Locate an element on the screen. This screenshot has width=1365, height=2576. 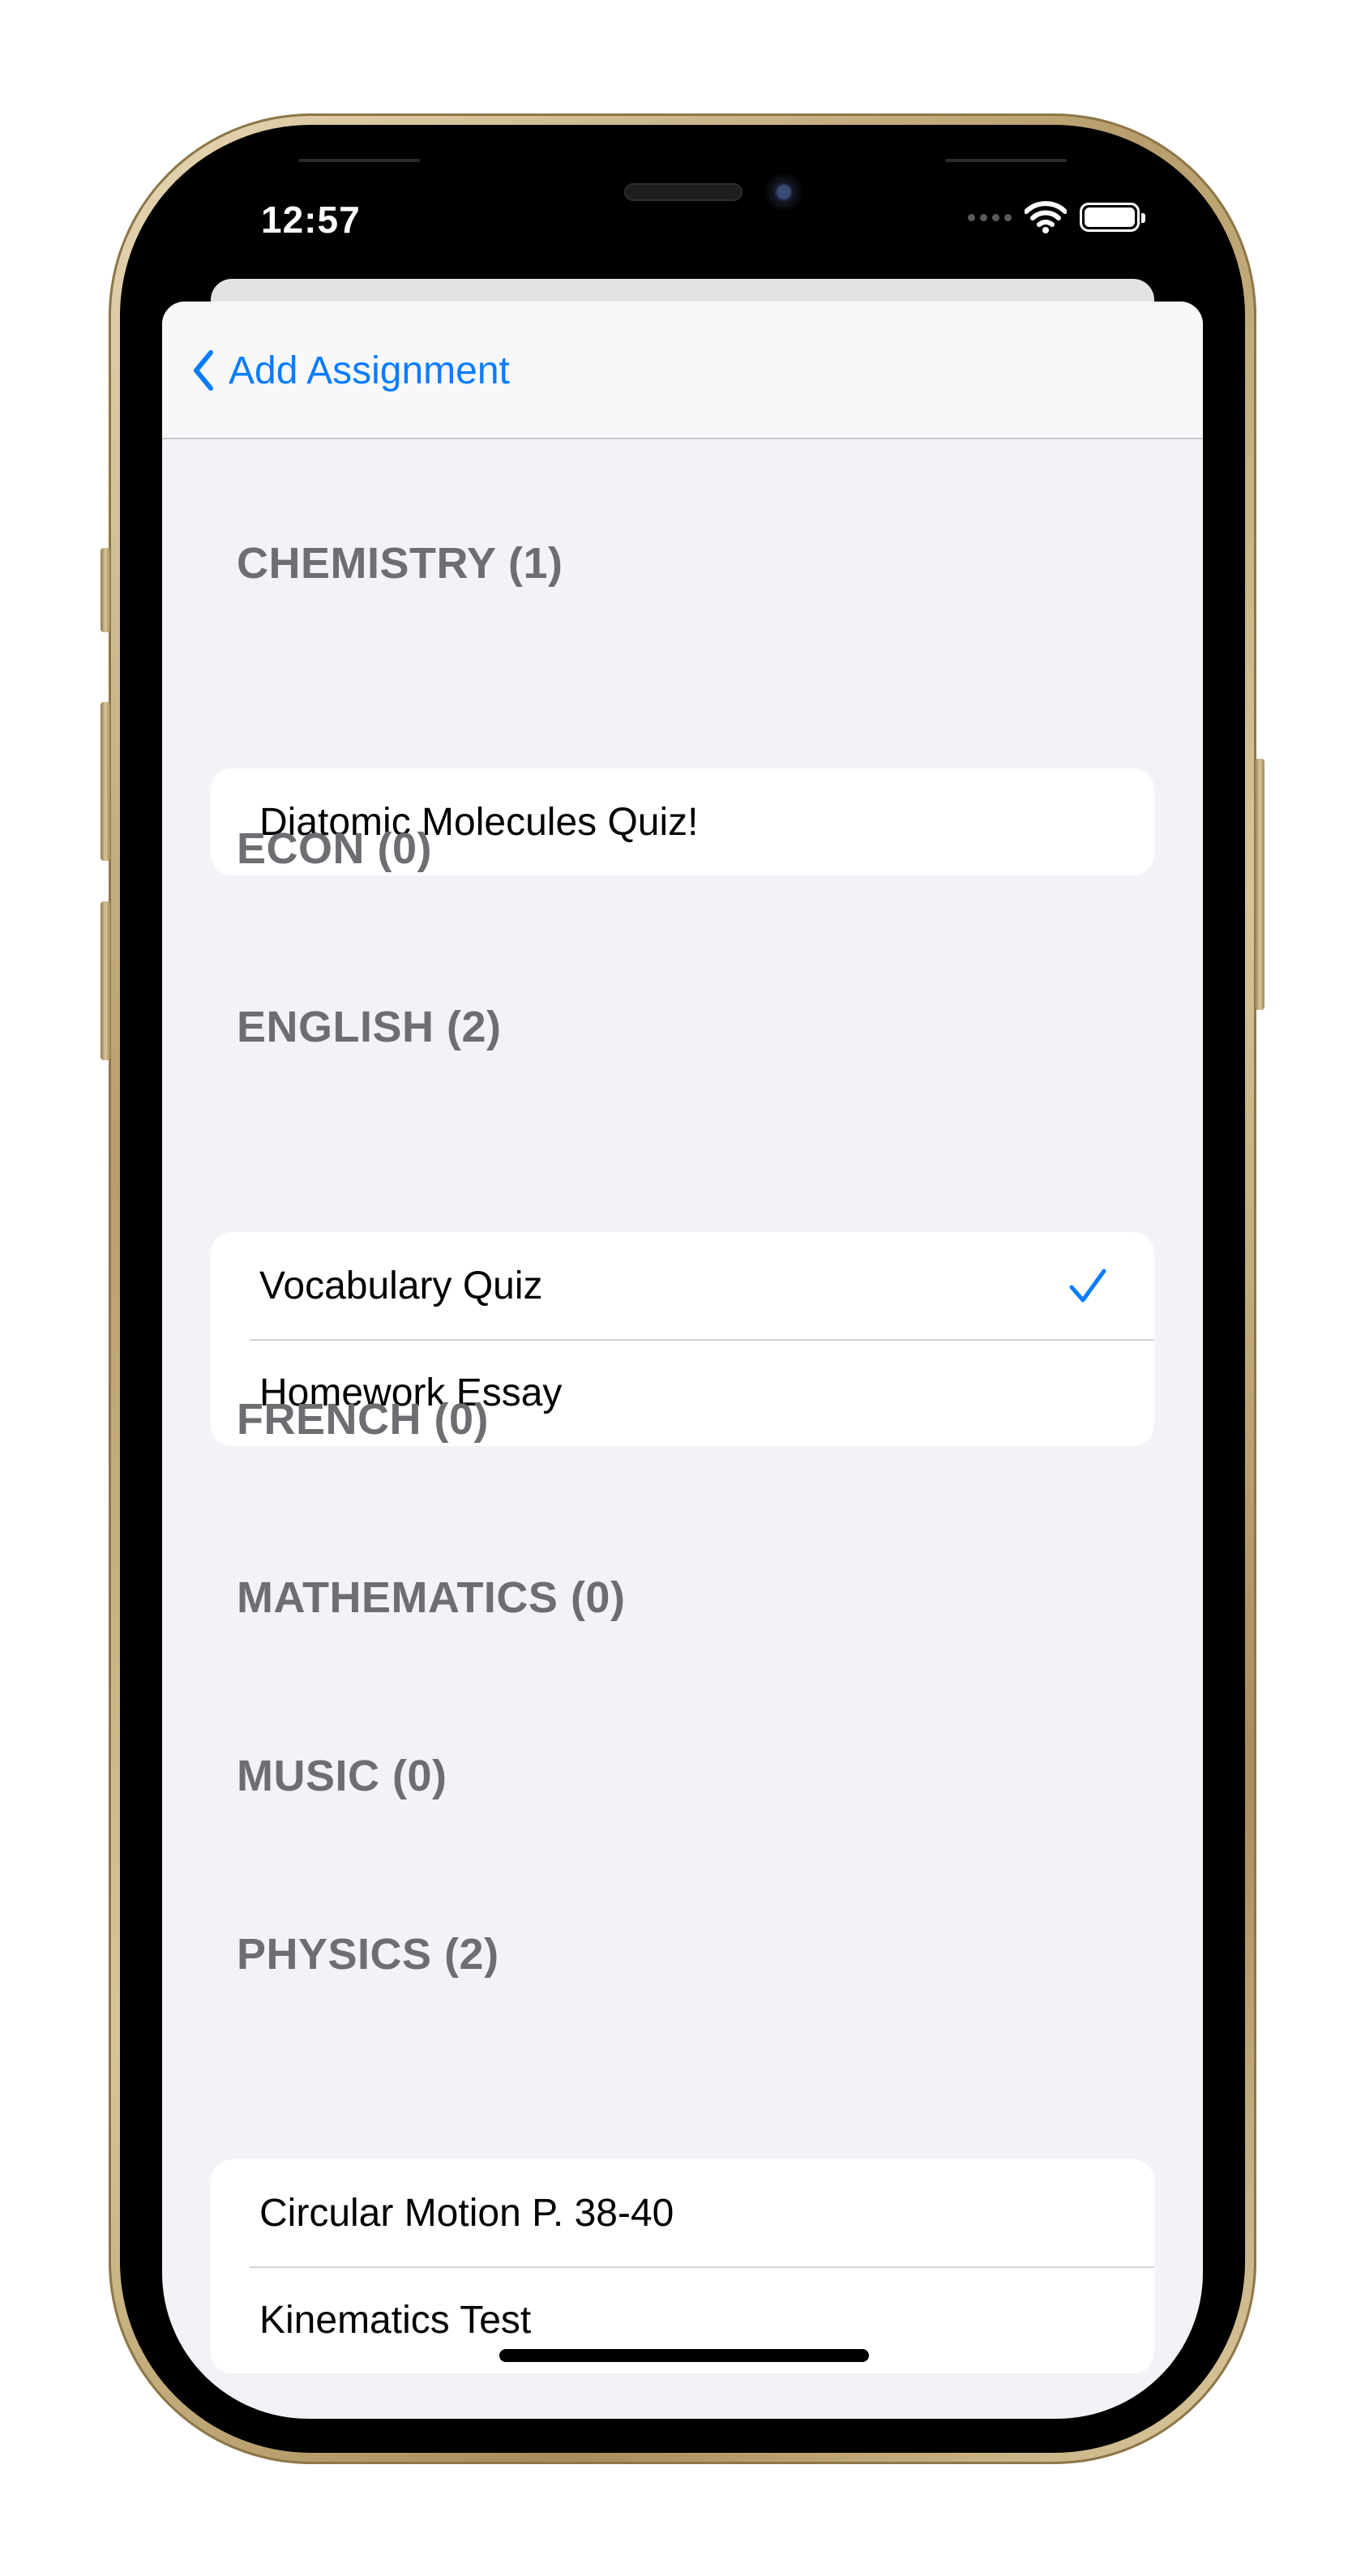
section-header-physics: PHYSICS (2) is located at coordinates (368, 1954).